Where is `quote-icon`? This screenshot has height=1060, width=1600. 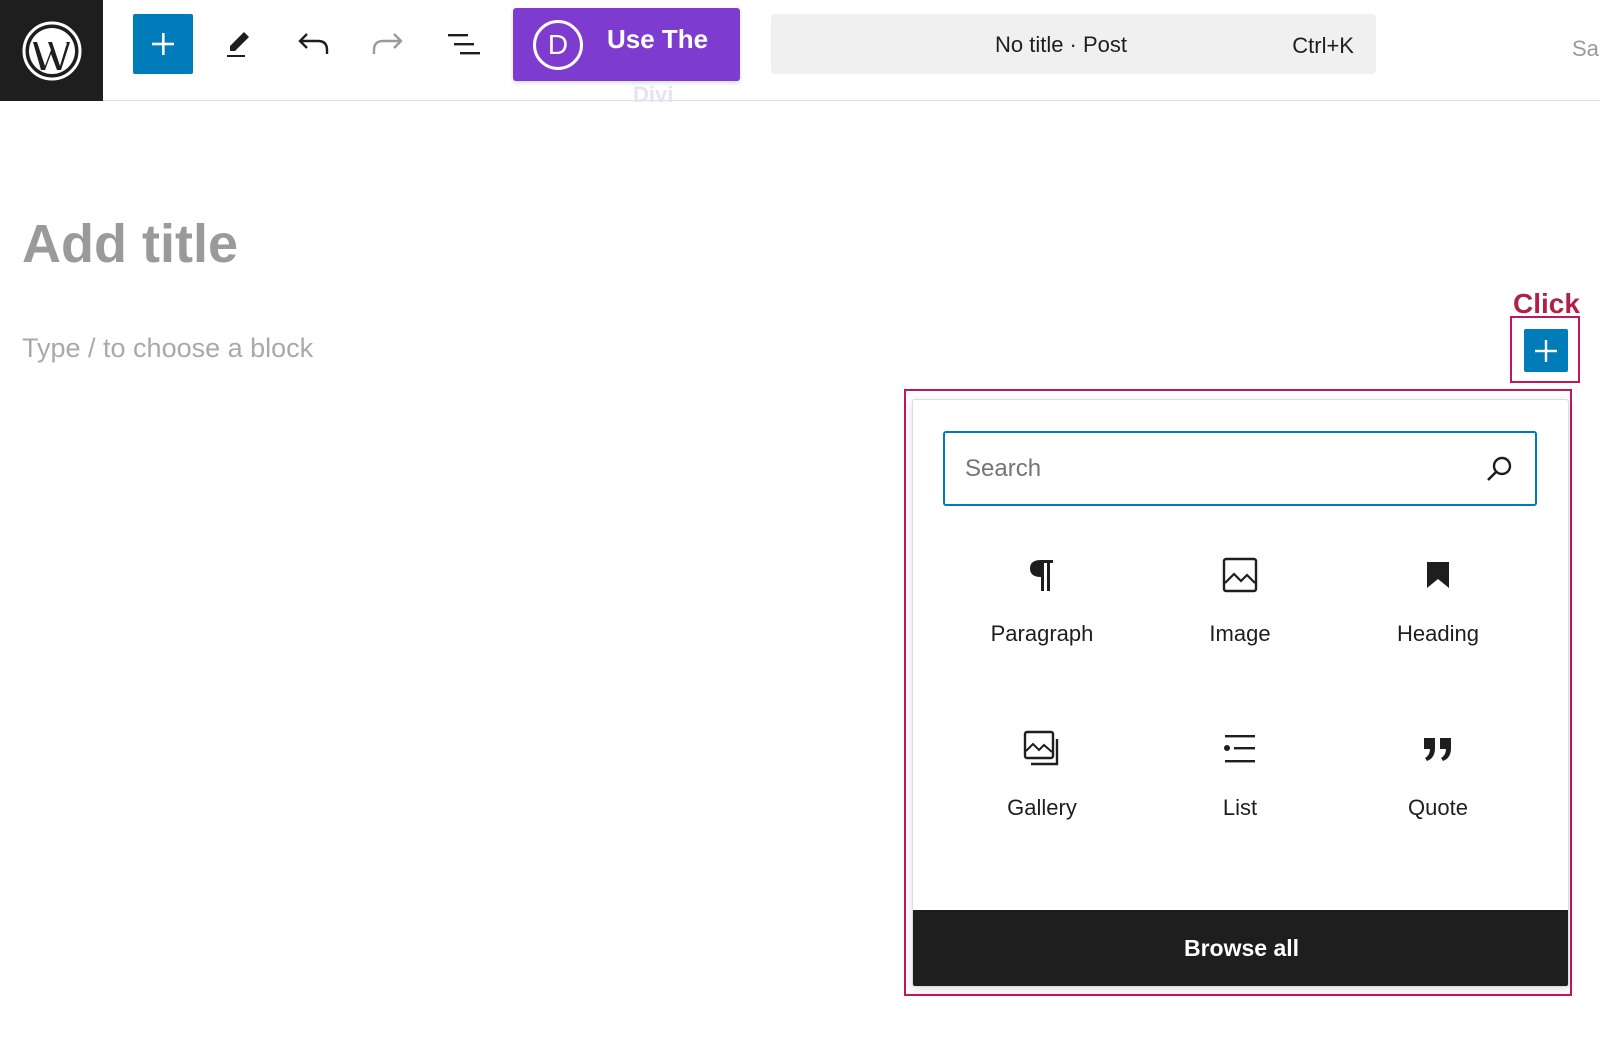 quote-icon is located at coordinates (1438, 749).